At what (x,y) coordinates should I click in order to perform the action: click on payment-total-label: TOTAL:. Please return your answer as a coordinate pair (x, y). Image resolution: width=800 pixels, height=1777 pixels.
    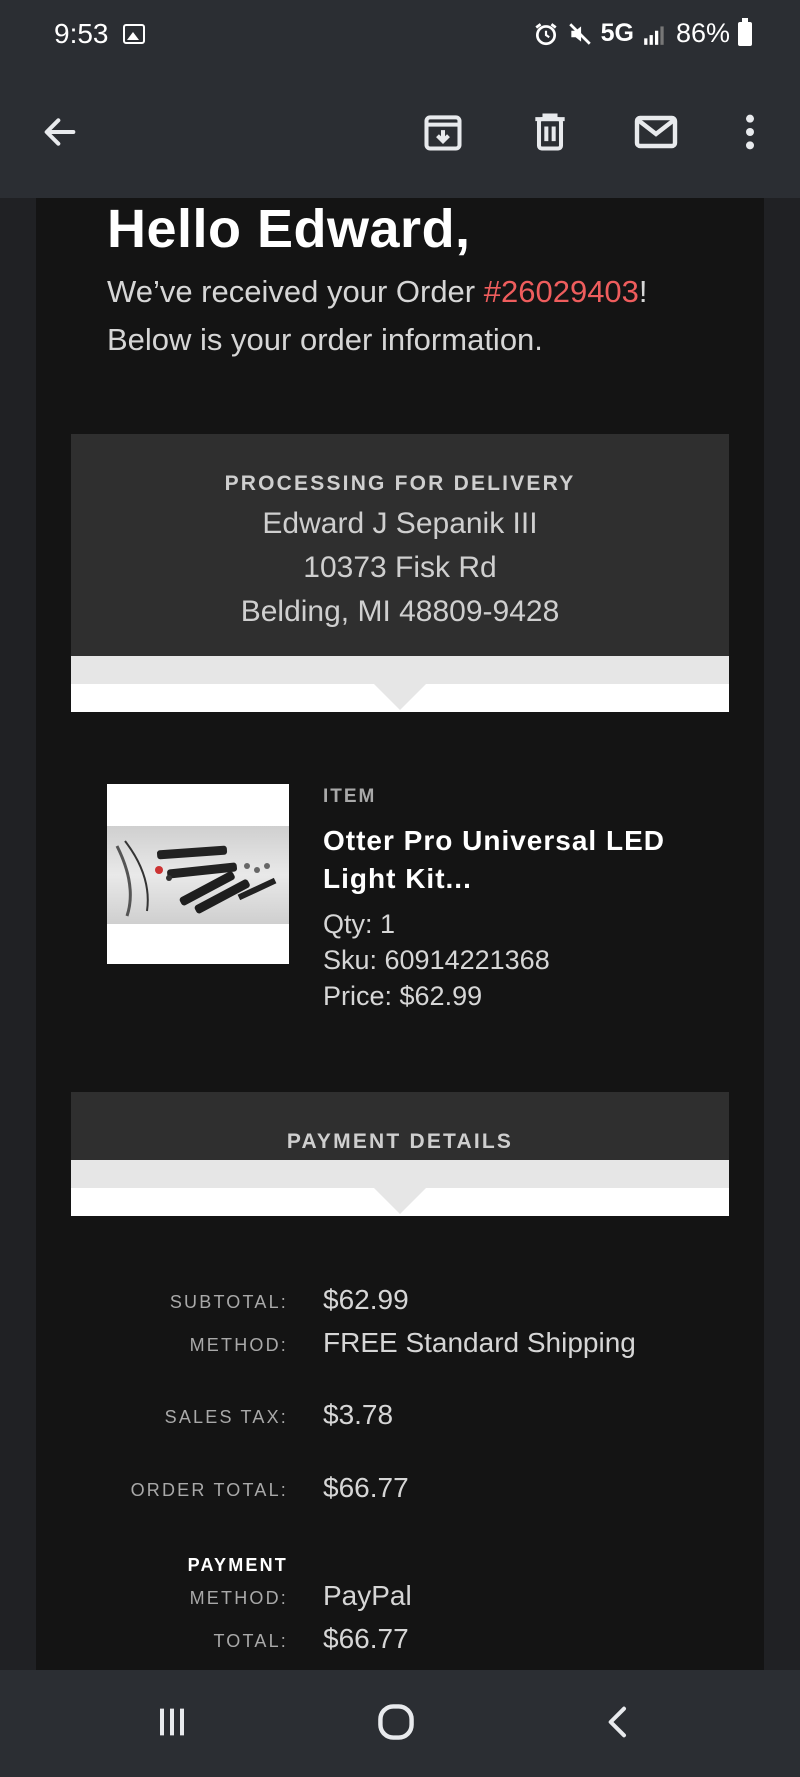
    Looking at the image, I should click on (250, 1641).